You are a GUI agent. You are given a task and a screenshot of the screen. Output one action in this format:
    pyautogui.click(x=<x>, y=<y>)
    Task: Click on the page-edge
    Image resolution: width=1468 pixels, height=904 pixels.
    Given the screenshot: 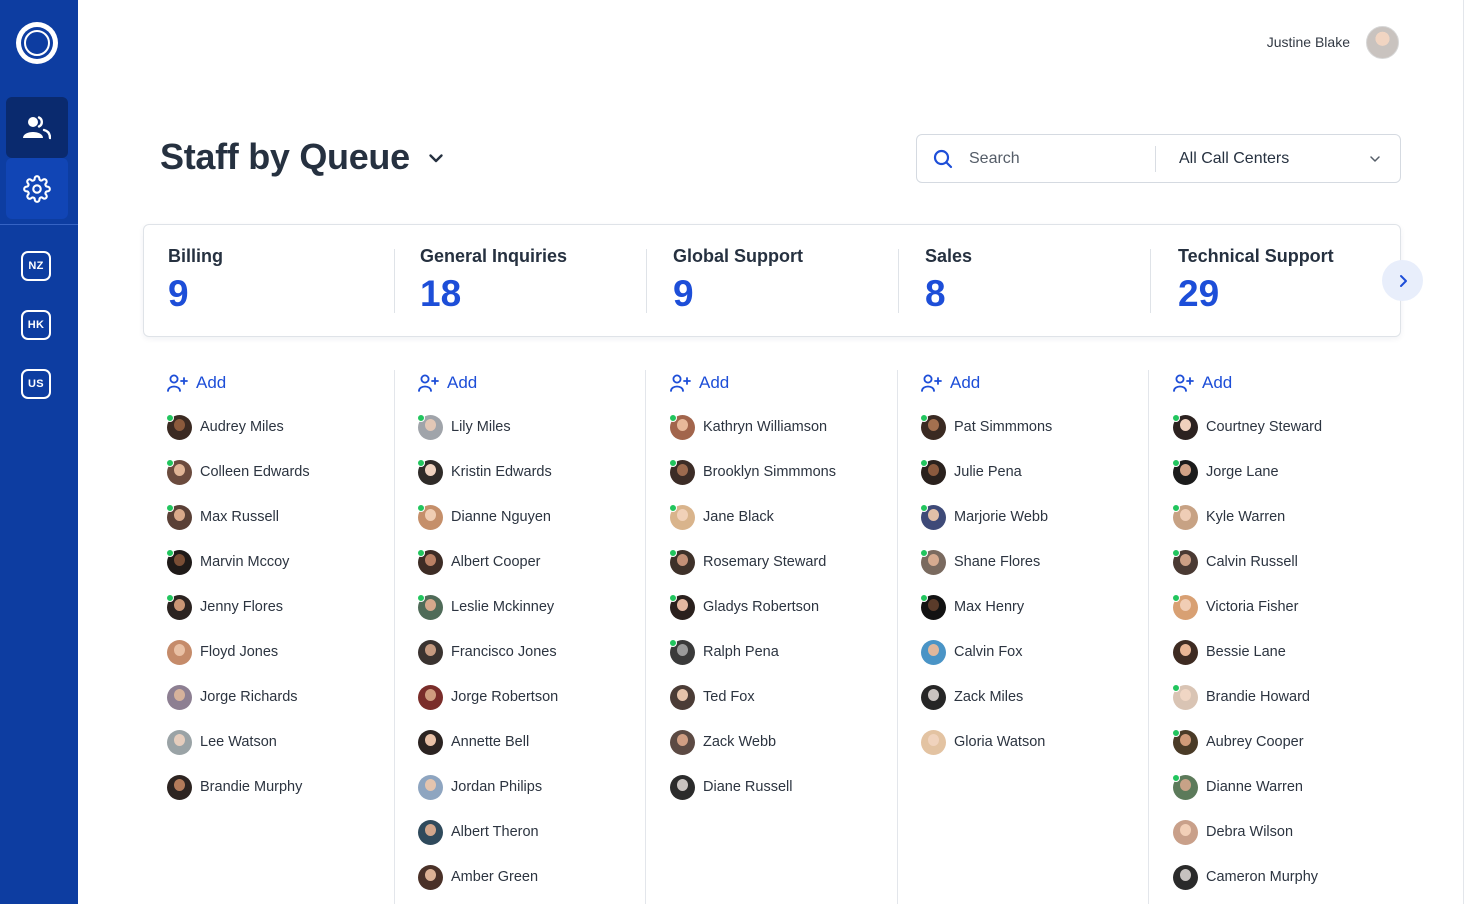 What is the action you would take?
    pyautogui.click(x=1463, y=452)
    